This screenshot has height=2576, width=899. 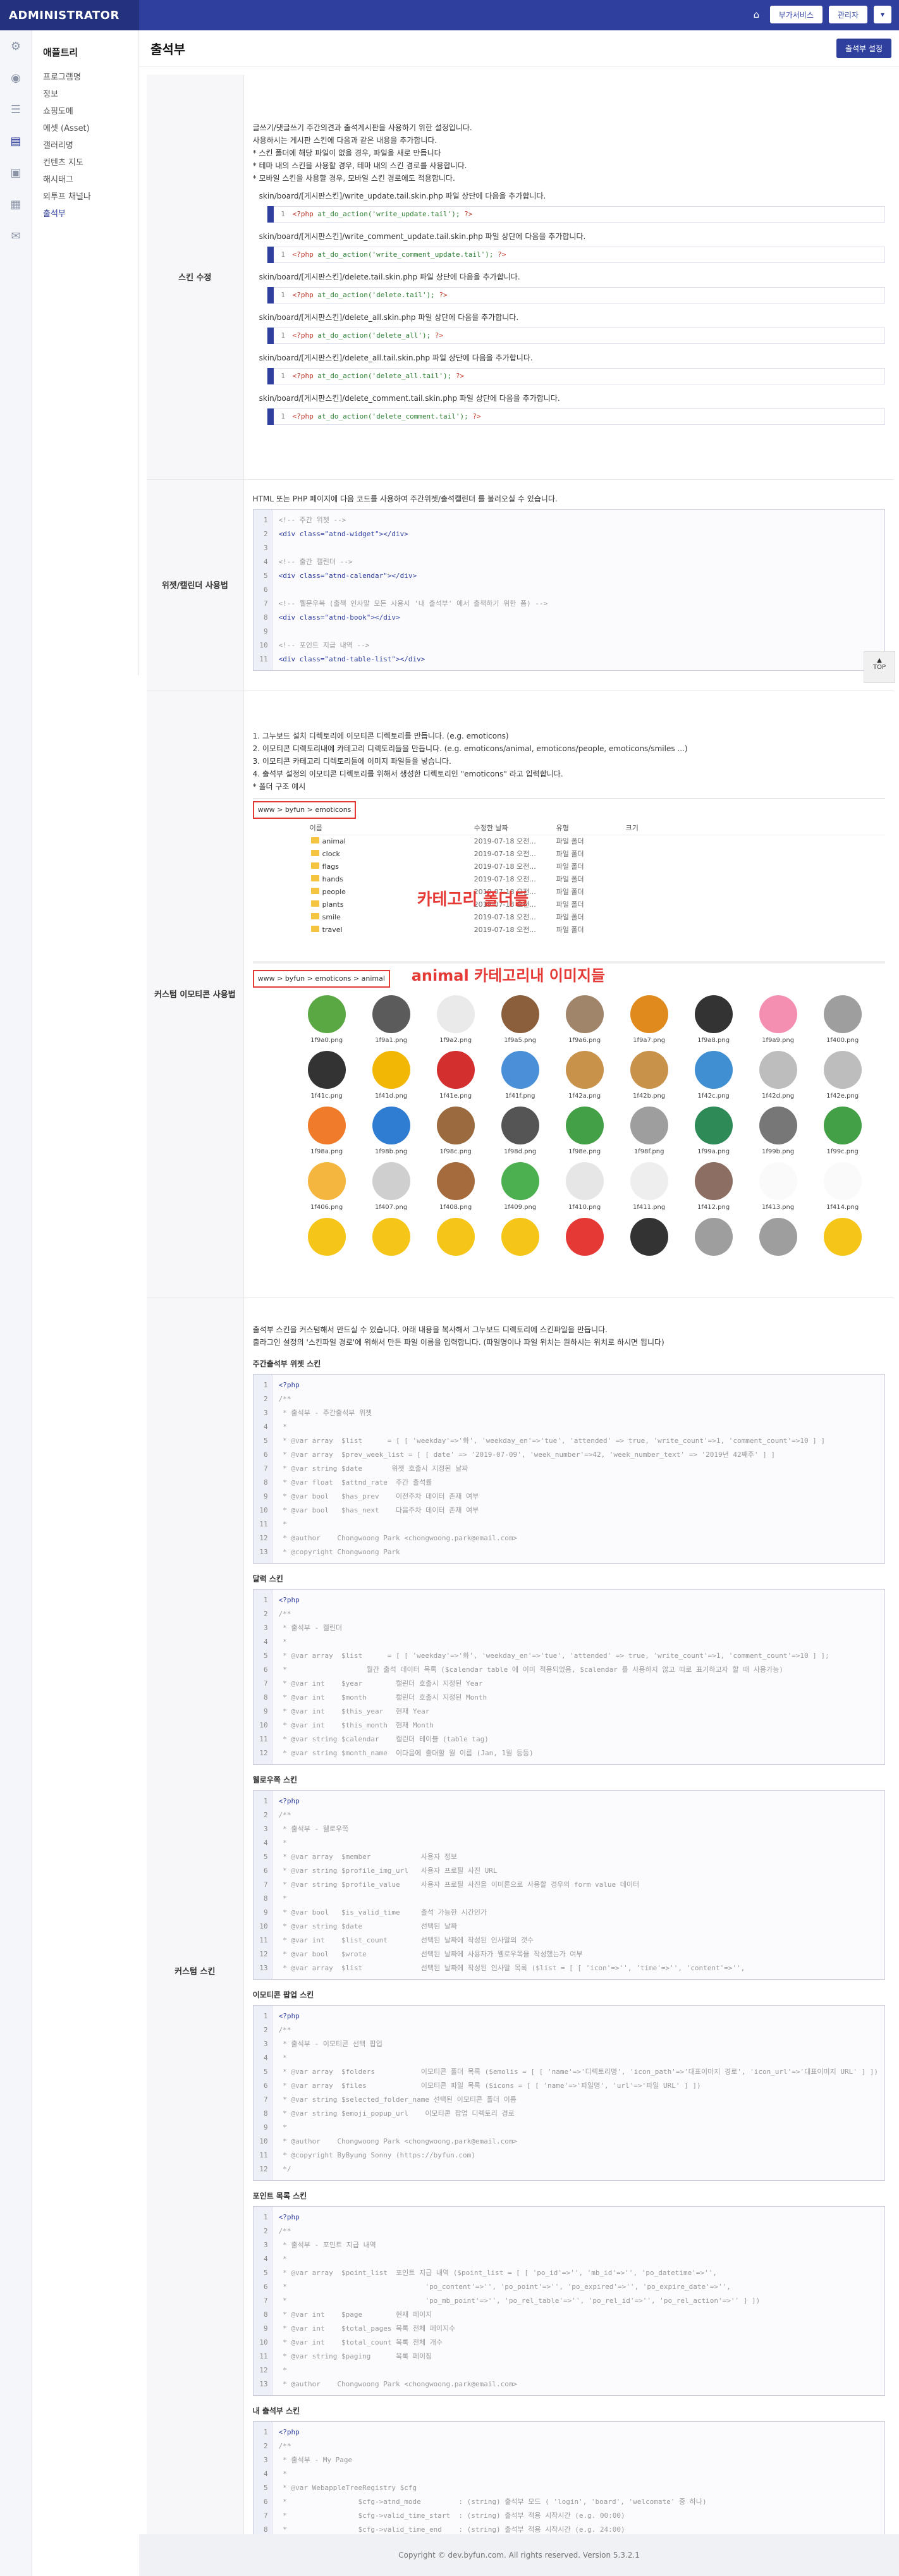 What do you see at coordinates (16, 236) in the screenshot?
I see `mail-icon: ✉` at bounding box center [16, 236].